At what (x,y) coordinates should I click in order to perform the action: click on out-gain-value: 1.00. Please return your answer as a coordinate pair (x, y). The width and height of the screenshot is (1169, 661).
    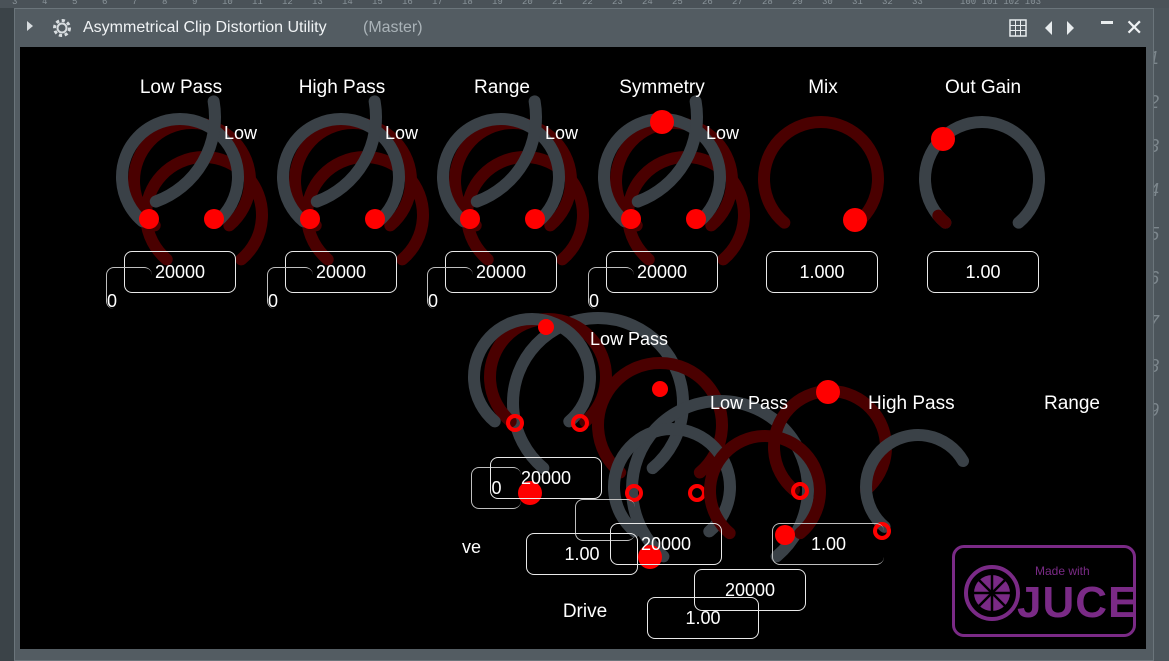
    Looking at the image, I should click on (983, 272).